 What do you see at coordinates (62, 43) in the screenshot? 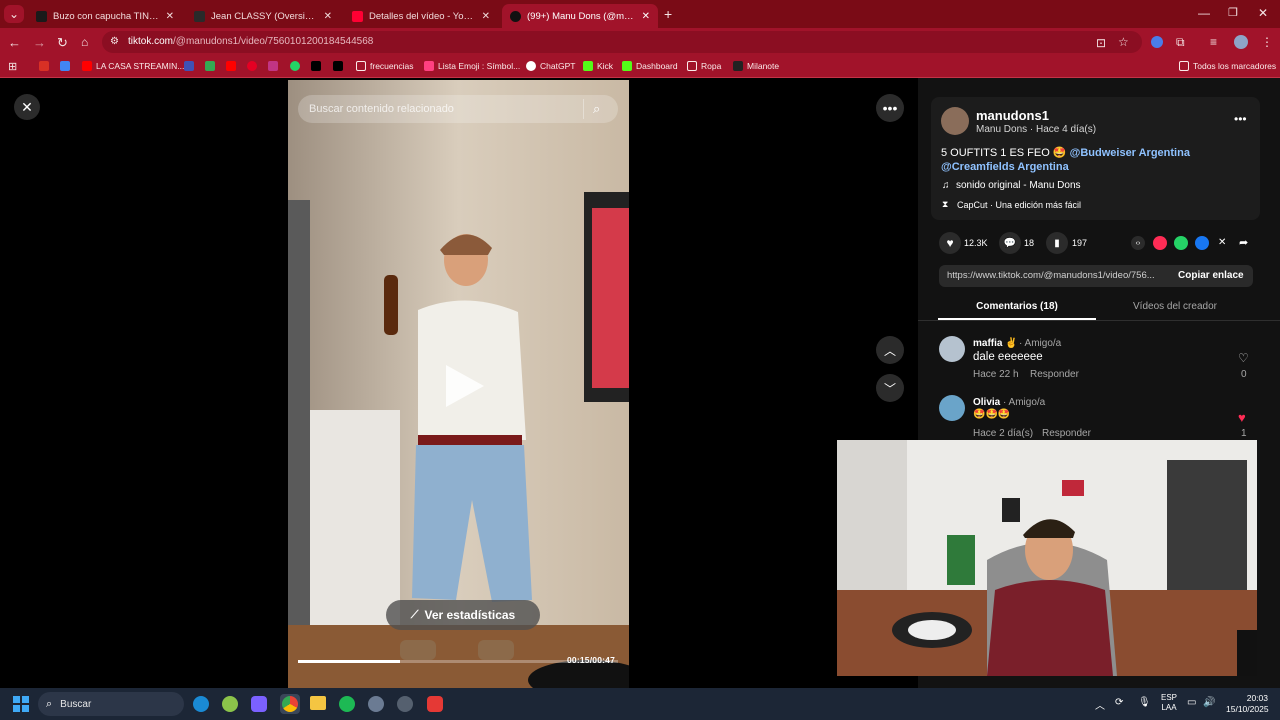
I see `reload-icon: ↻` at bounding box center [62, 43].